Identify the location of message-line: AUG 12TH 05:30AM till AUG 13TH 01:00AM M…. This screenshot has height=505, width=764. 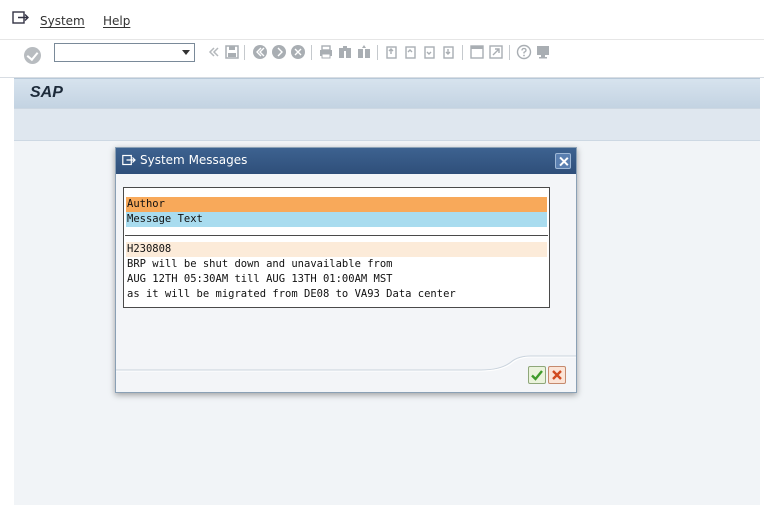
(336, 279).